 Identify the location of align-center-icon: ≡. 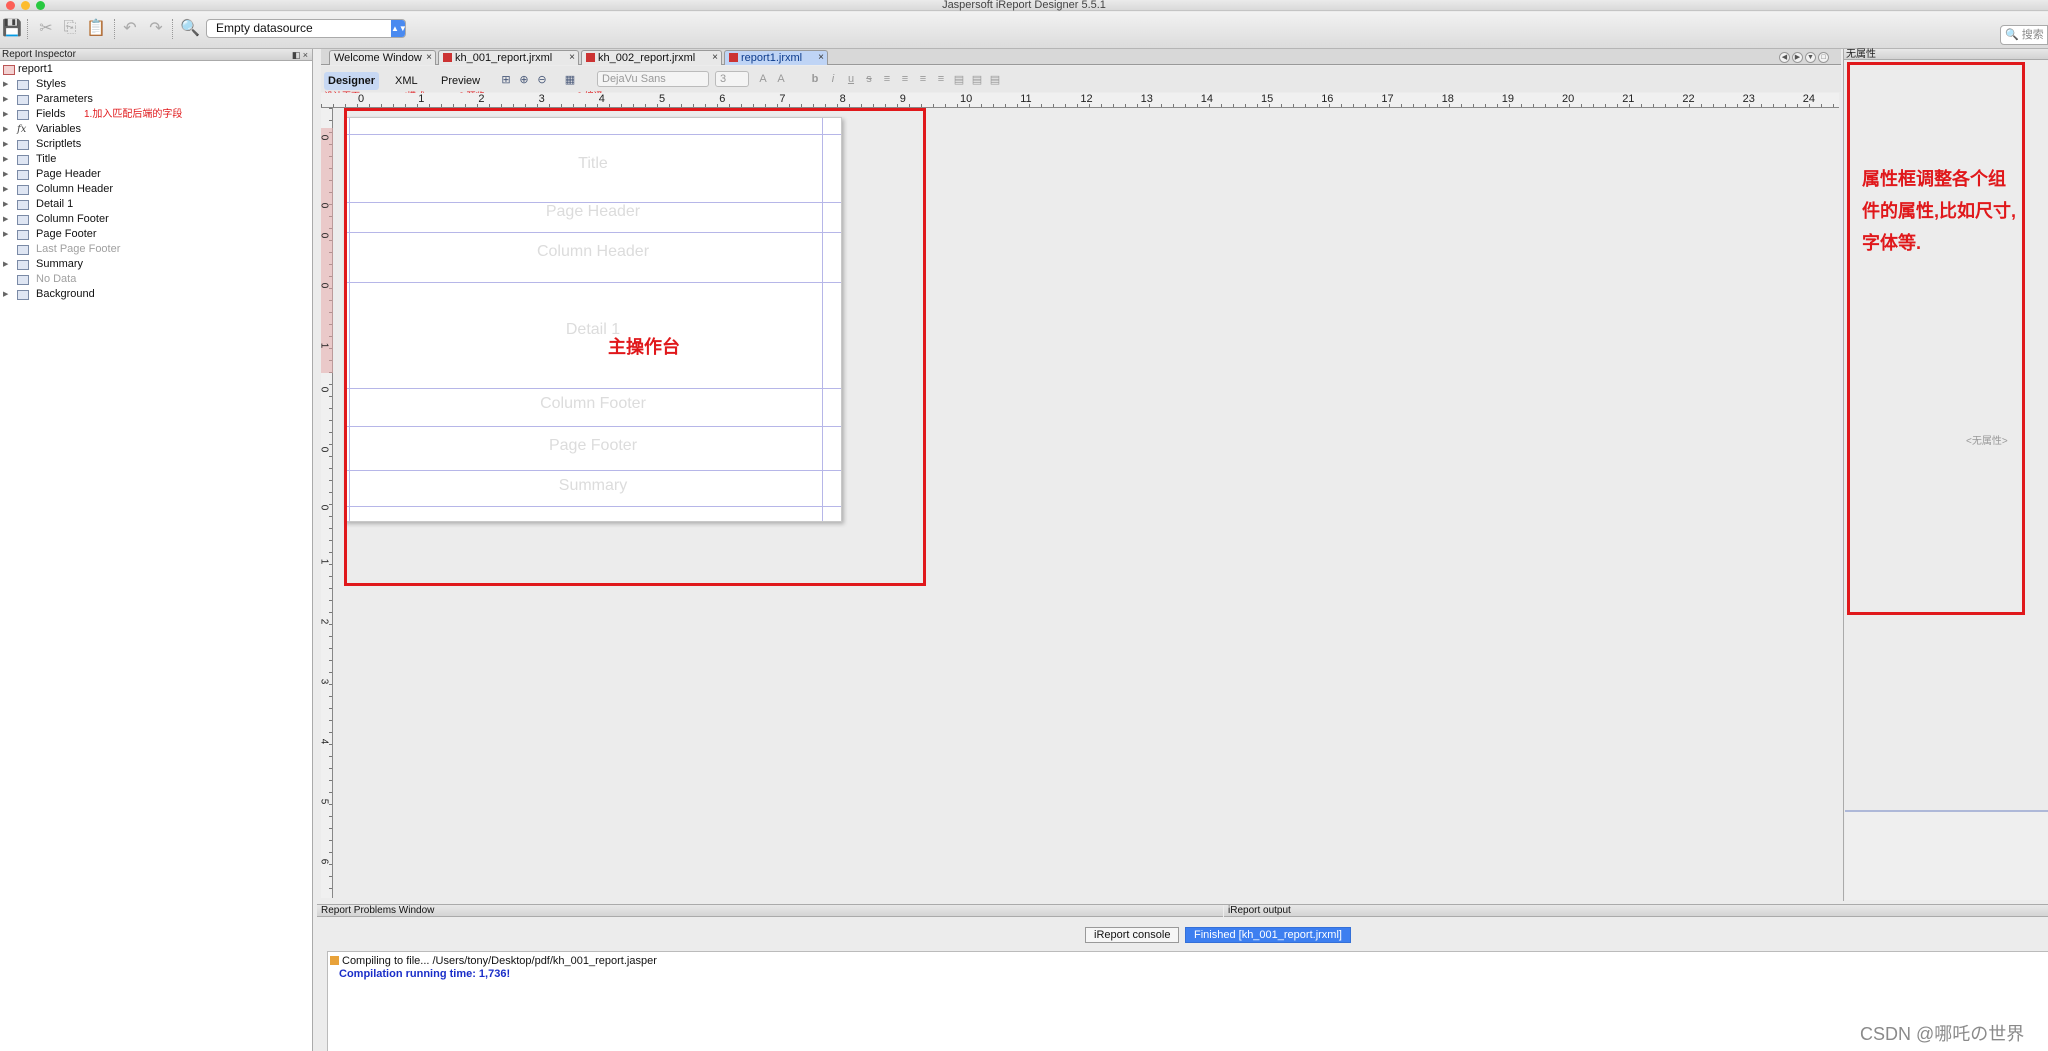
(905, 80).